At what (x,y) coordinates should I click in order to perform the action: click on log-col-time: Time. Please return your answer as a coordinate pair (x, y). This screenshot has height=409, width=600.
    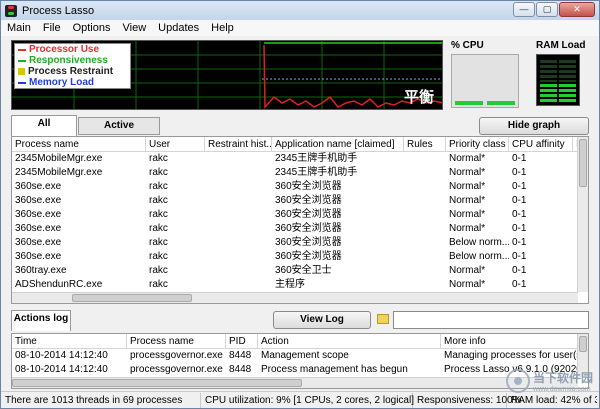
    Looking at the image, I should click on (69, 341).